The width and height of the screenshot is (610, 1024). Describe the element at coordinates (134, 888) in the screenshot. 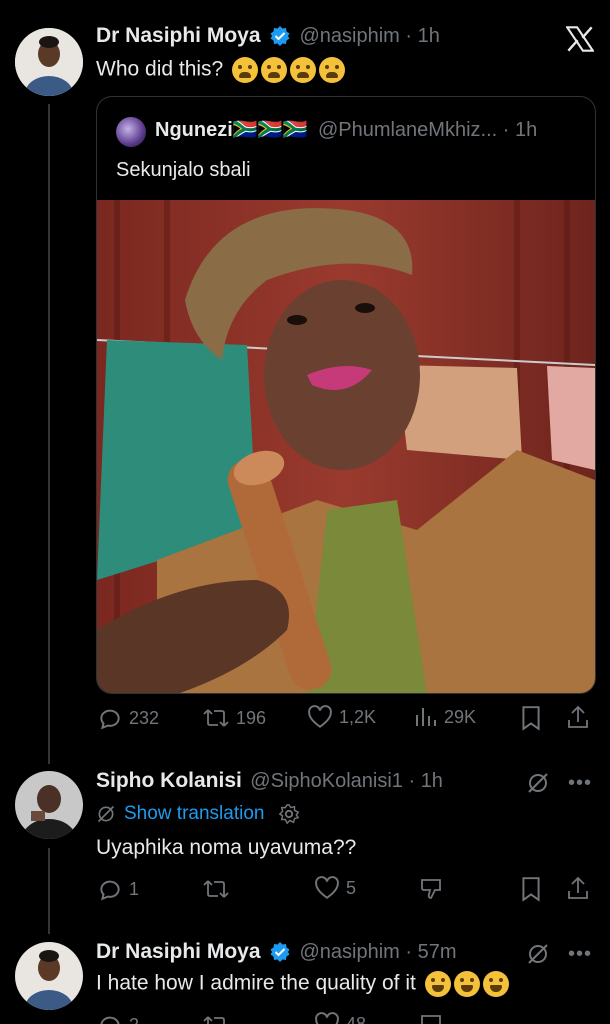

I see `reply-count: 1` at that location.